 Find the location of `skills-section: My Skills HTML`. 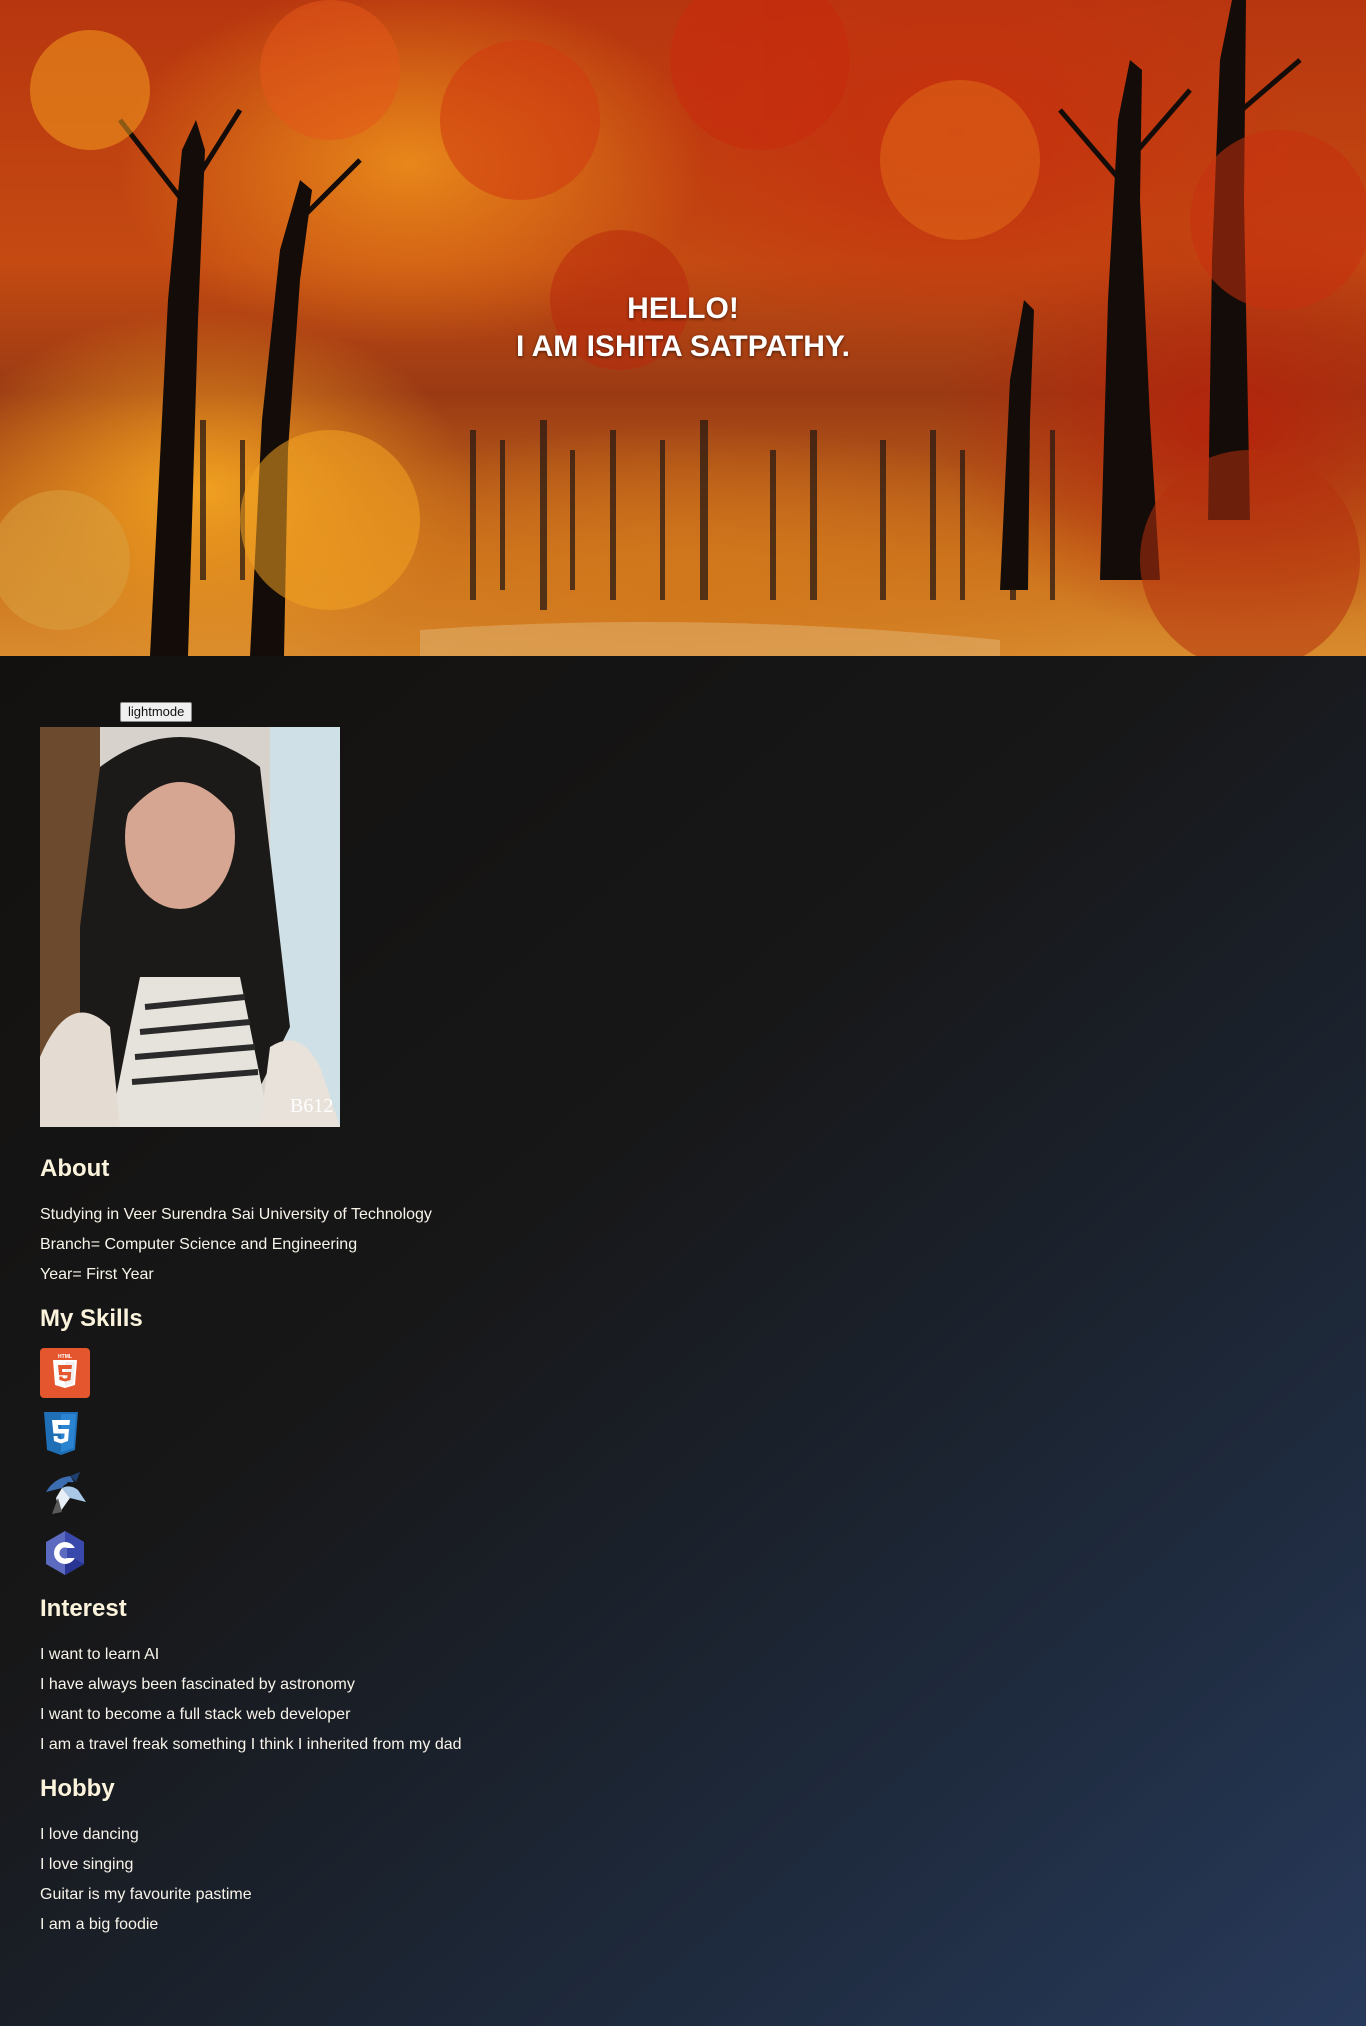

skills-section: My Skills HTML is located at coordinates (640, 1442).